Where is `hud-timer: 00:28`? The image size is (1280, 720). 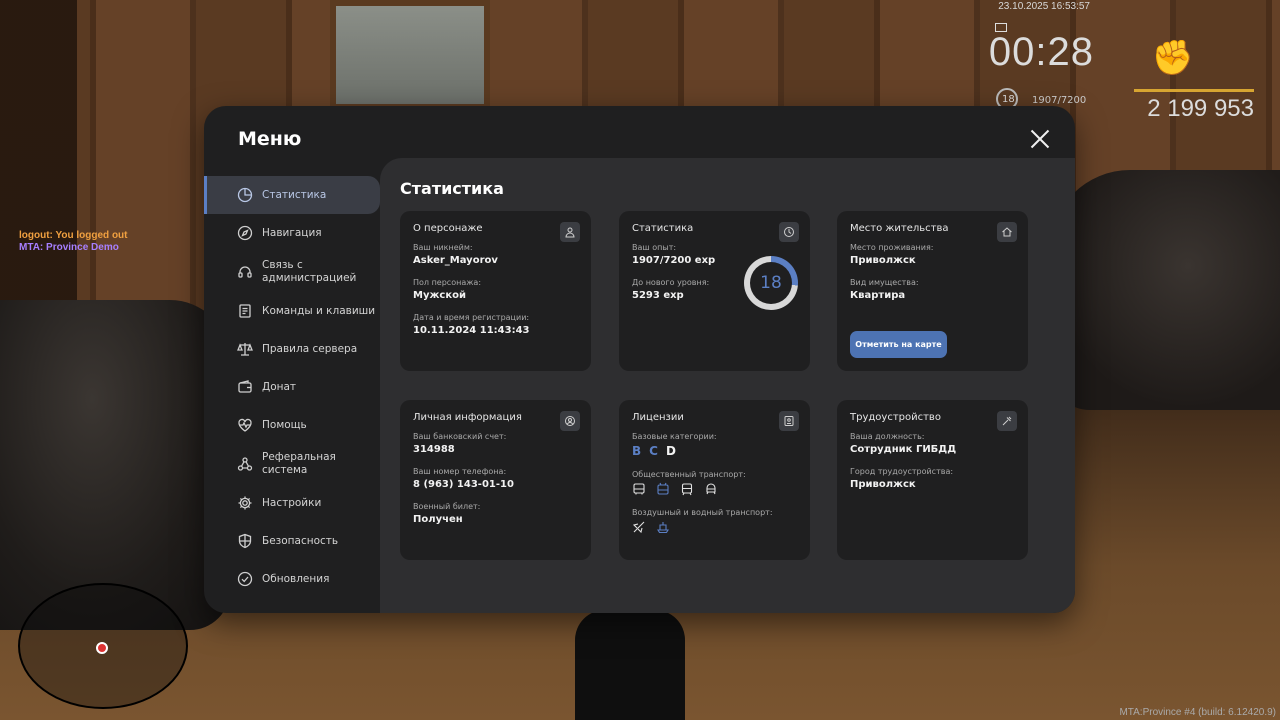 hud-timer: 00:28 is located at coordinates (1041, 52).